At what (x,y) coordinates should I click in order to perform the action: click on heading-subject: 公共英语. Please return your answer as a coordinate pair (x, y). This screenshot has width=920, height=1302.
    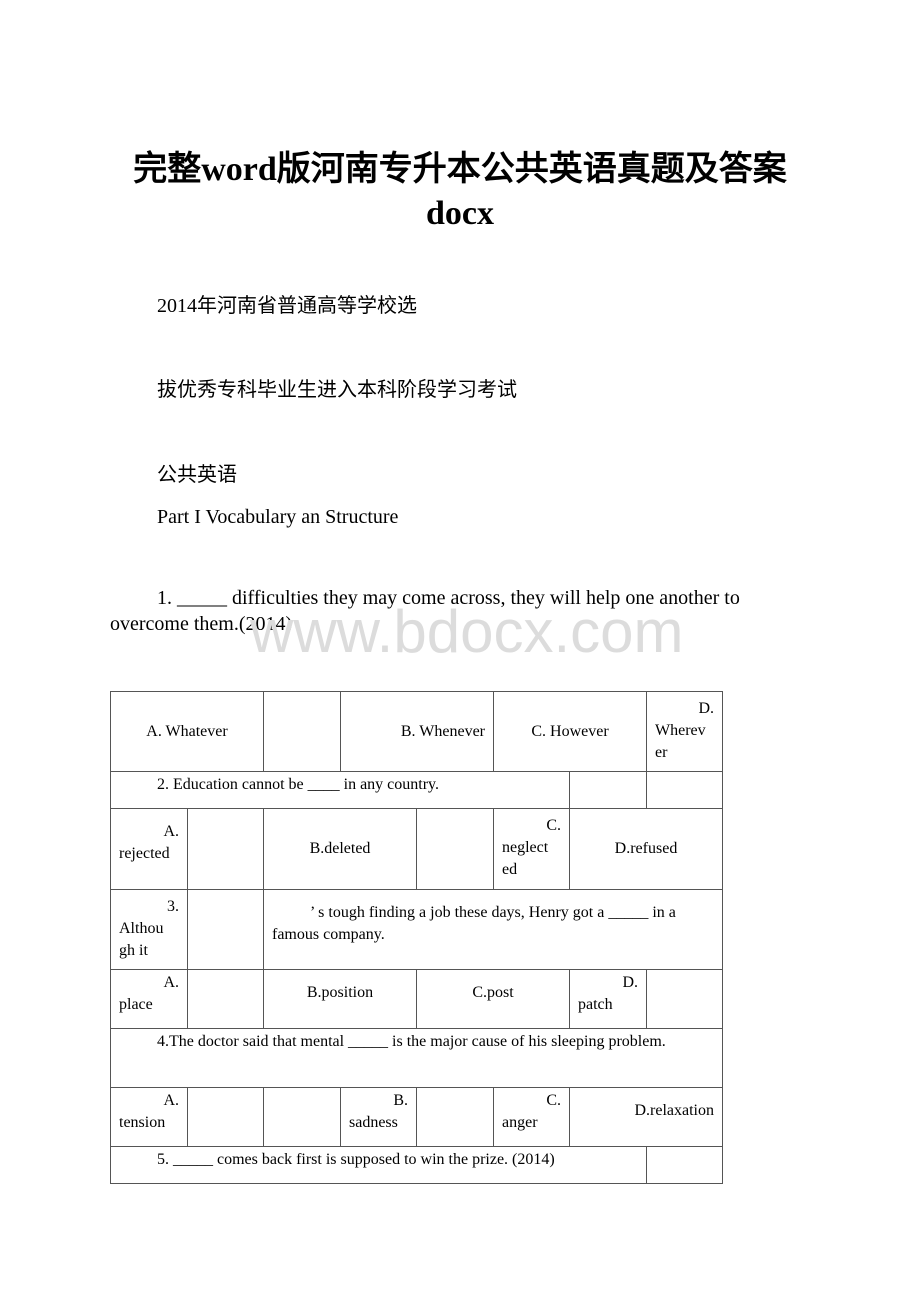
    Looking at the image, I should click on (197, 475).